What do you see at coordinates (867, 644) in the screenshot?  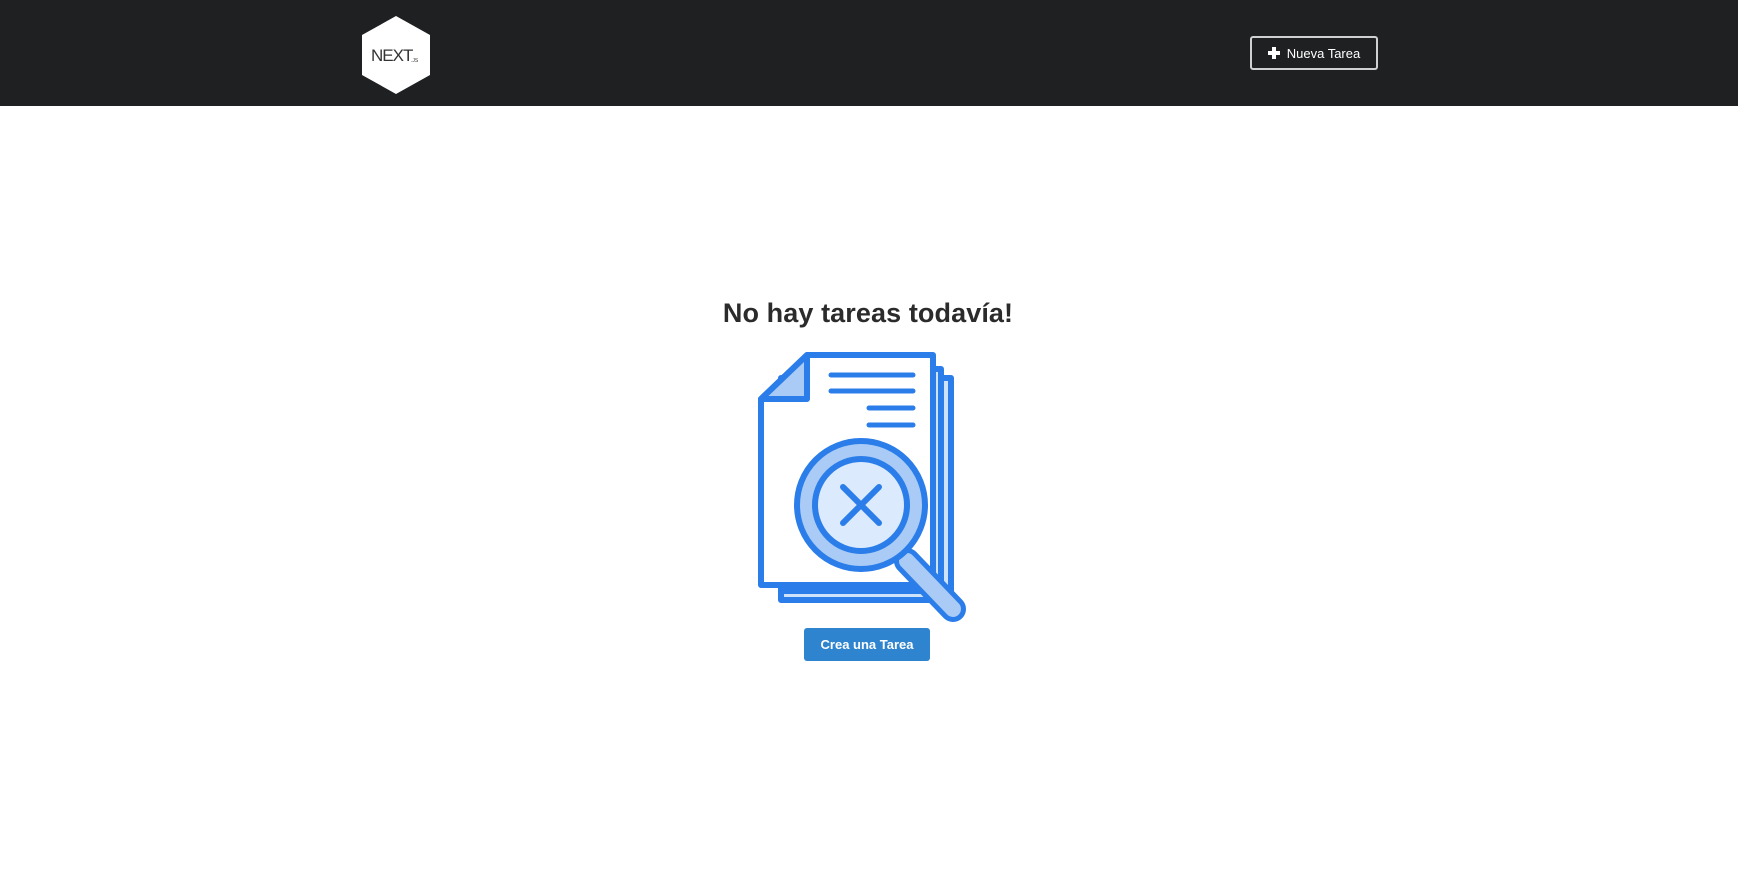 I see `create-task-button: Crea una Tarea` at bounding box center [867, 644].